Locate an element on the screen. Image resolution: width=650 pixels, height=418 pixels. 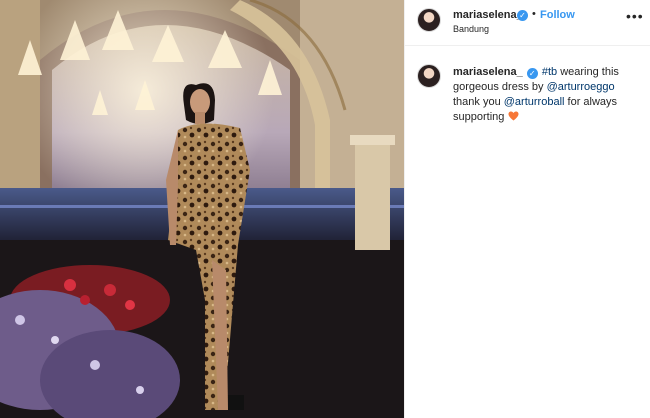
avatar is located at coordinates (429, 20).